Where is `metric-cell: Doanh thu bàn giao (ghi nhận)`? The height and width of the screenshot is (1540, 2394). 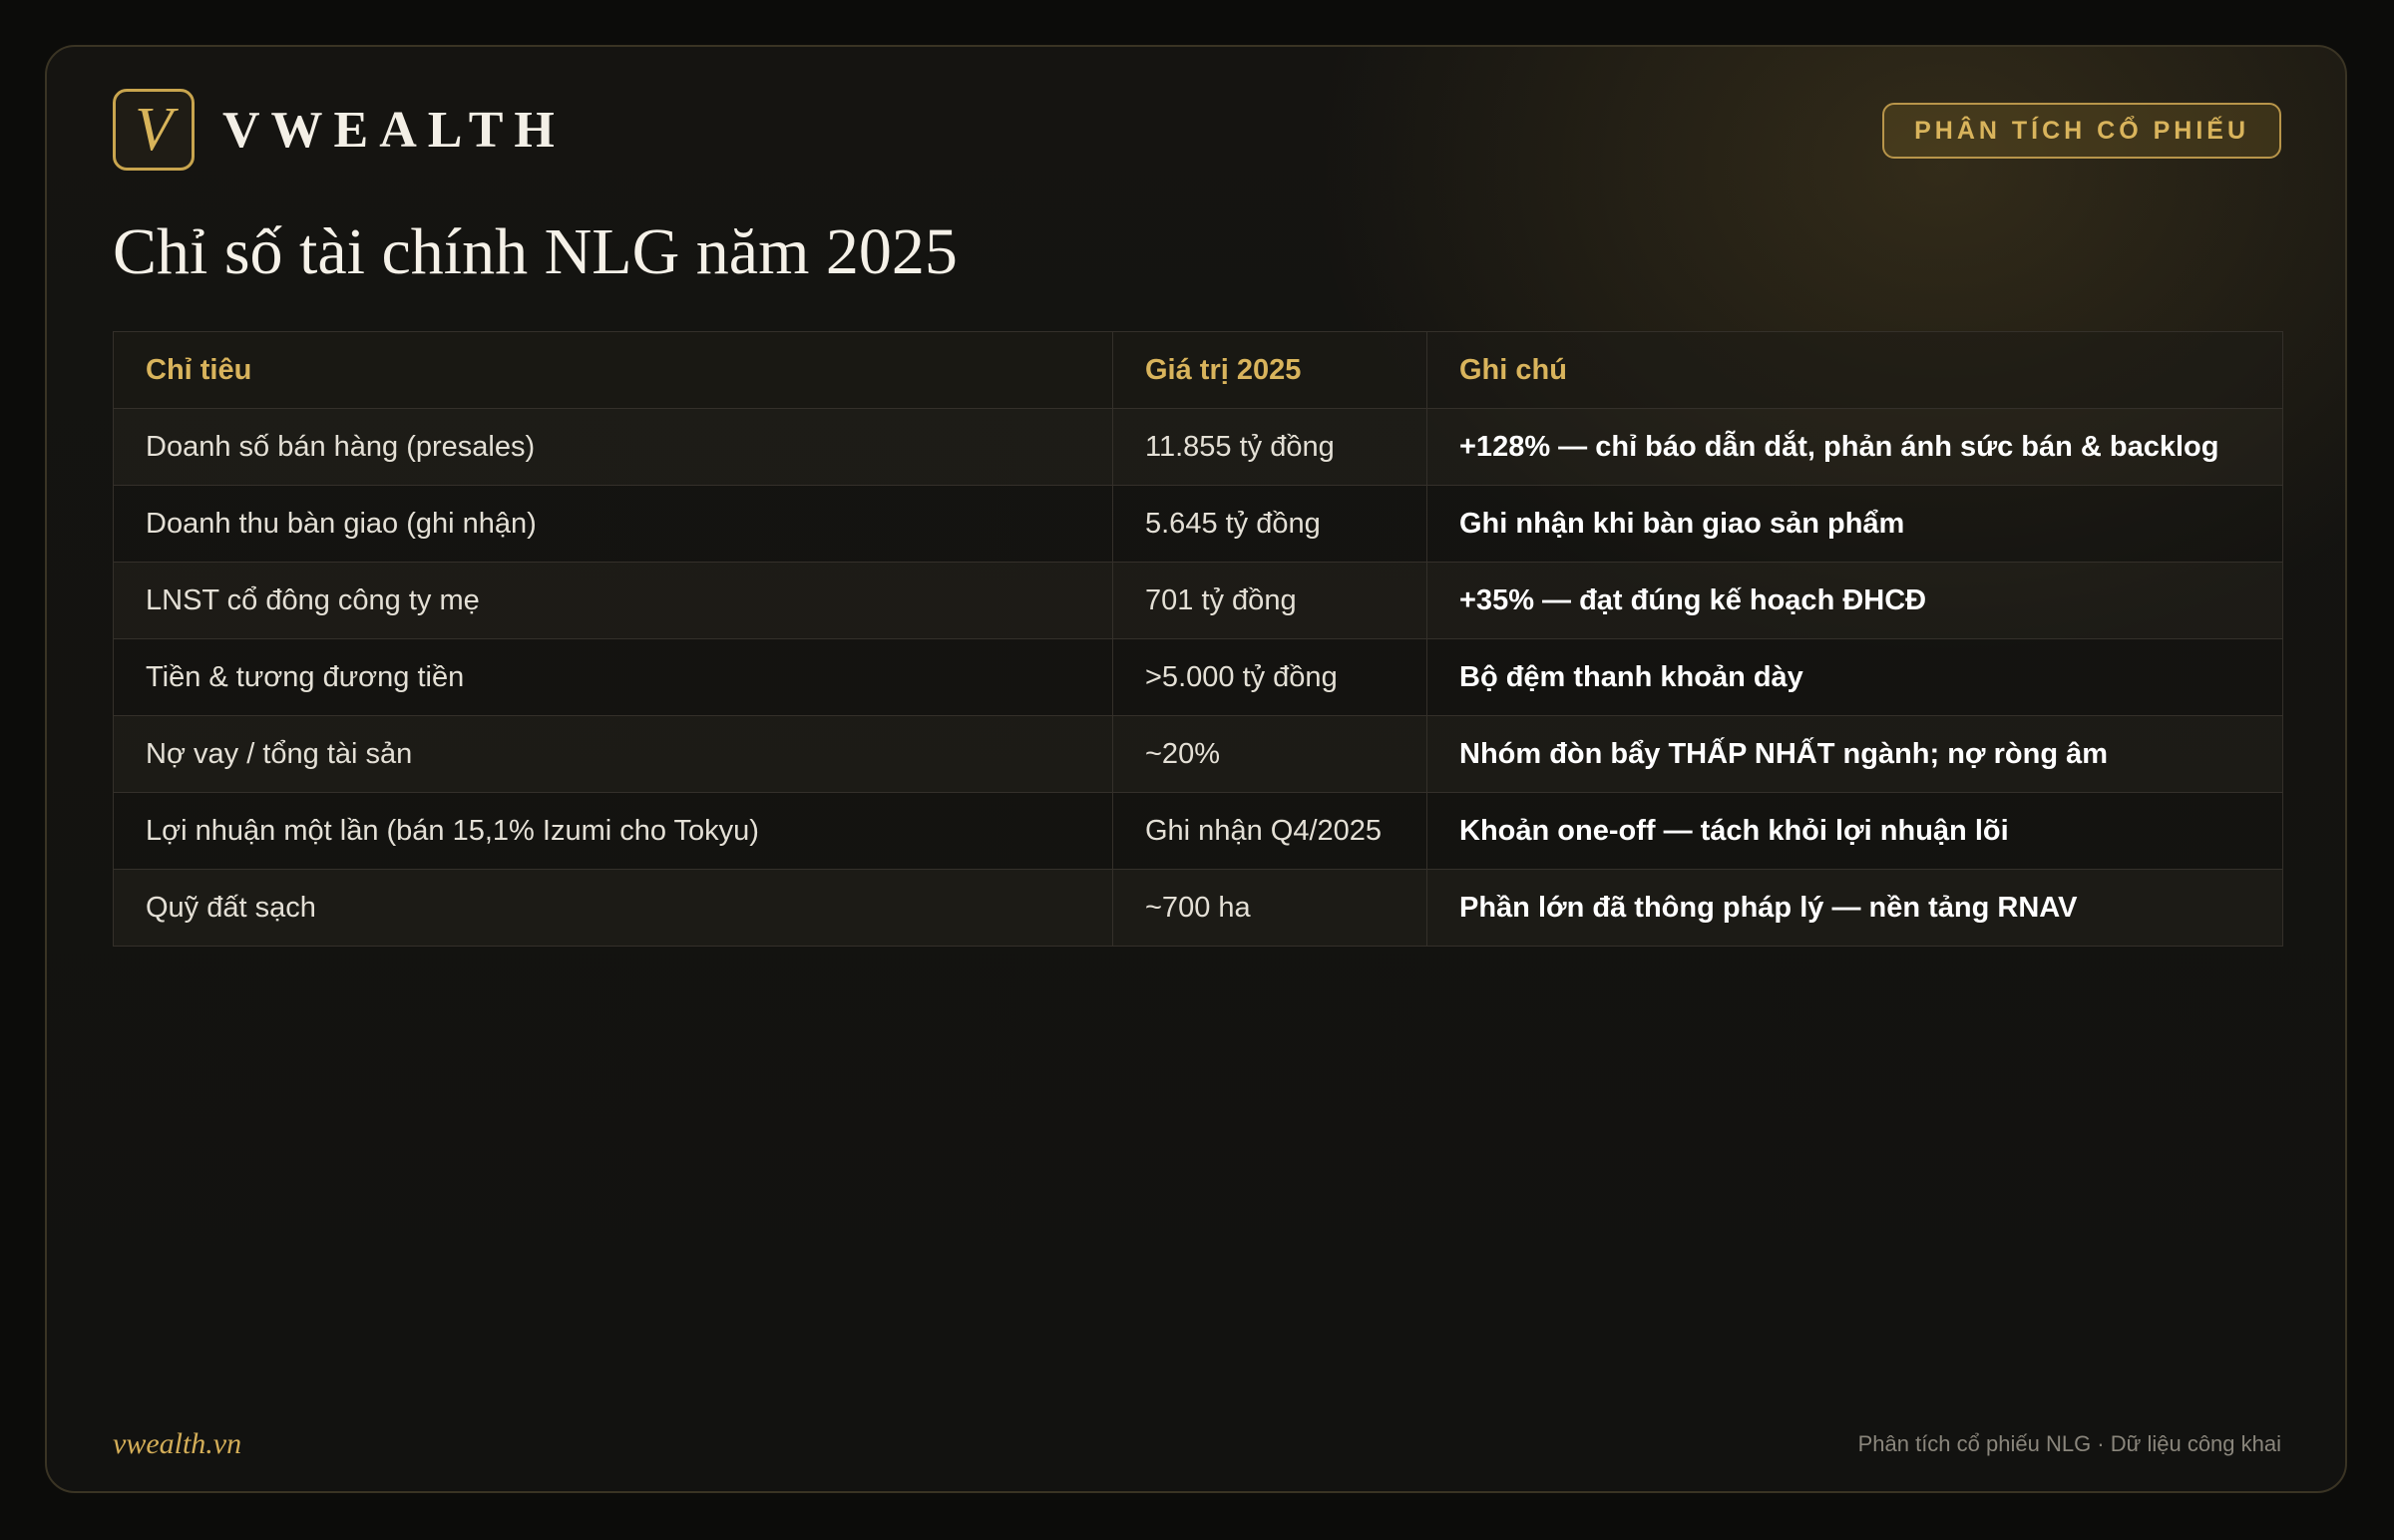
metric-cell: Doanh thu bàn giao (ghi nhận) is located at coordinates (613, 524).